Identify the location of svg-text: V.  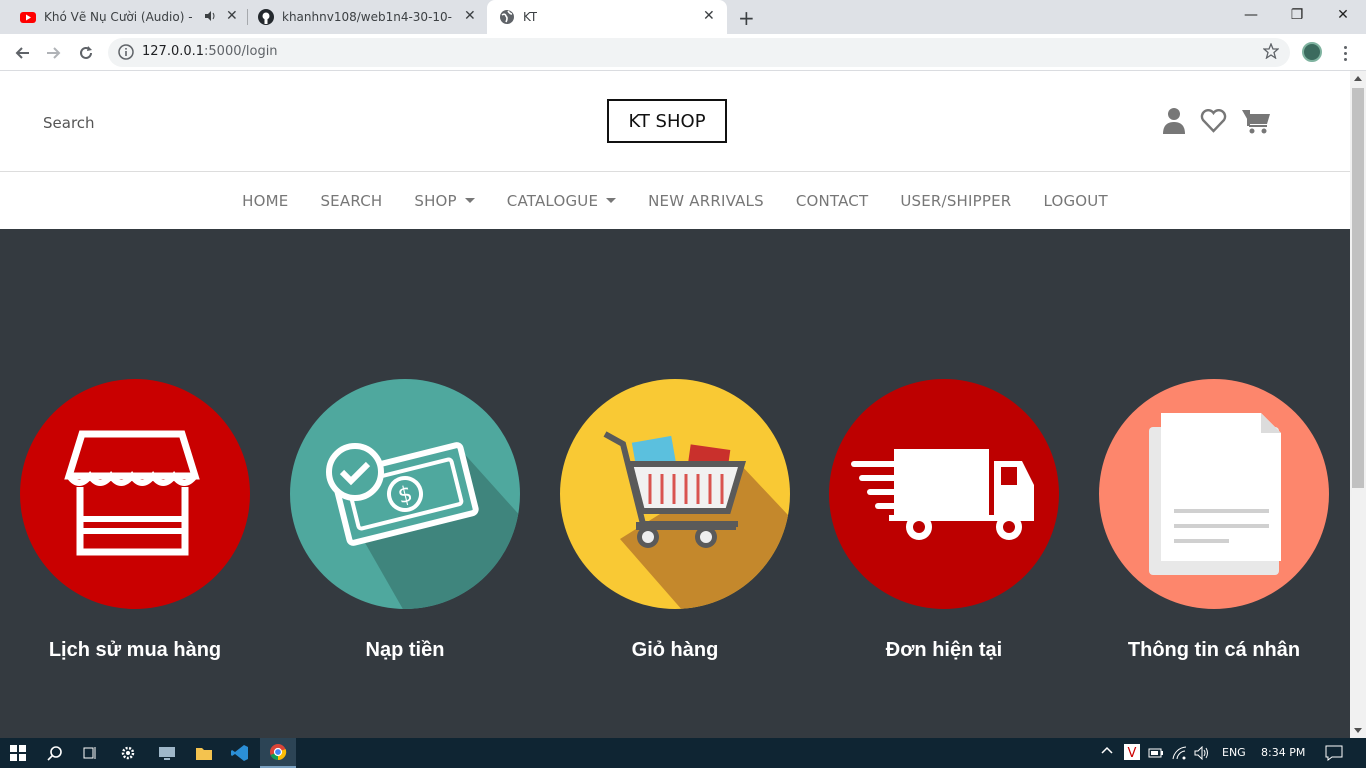
(1132, 753).